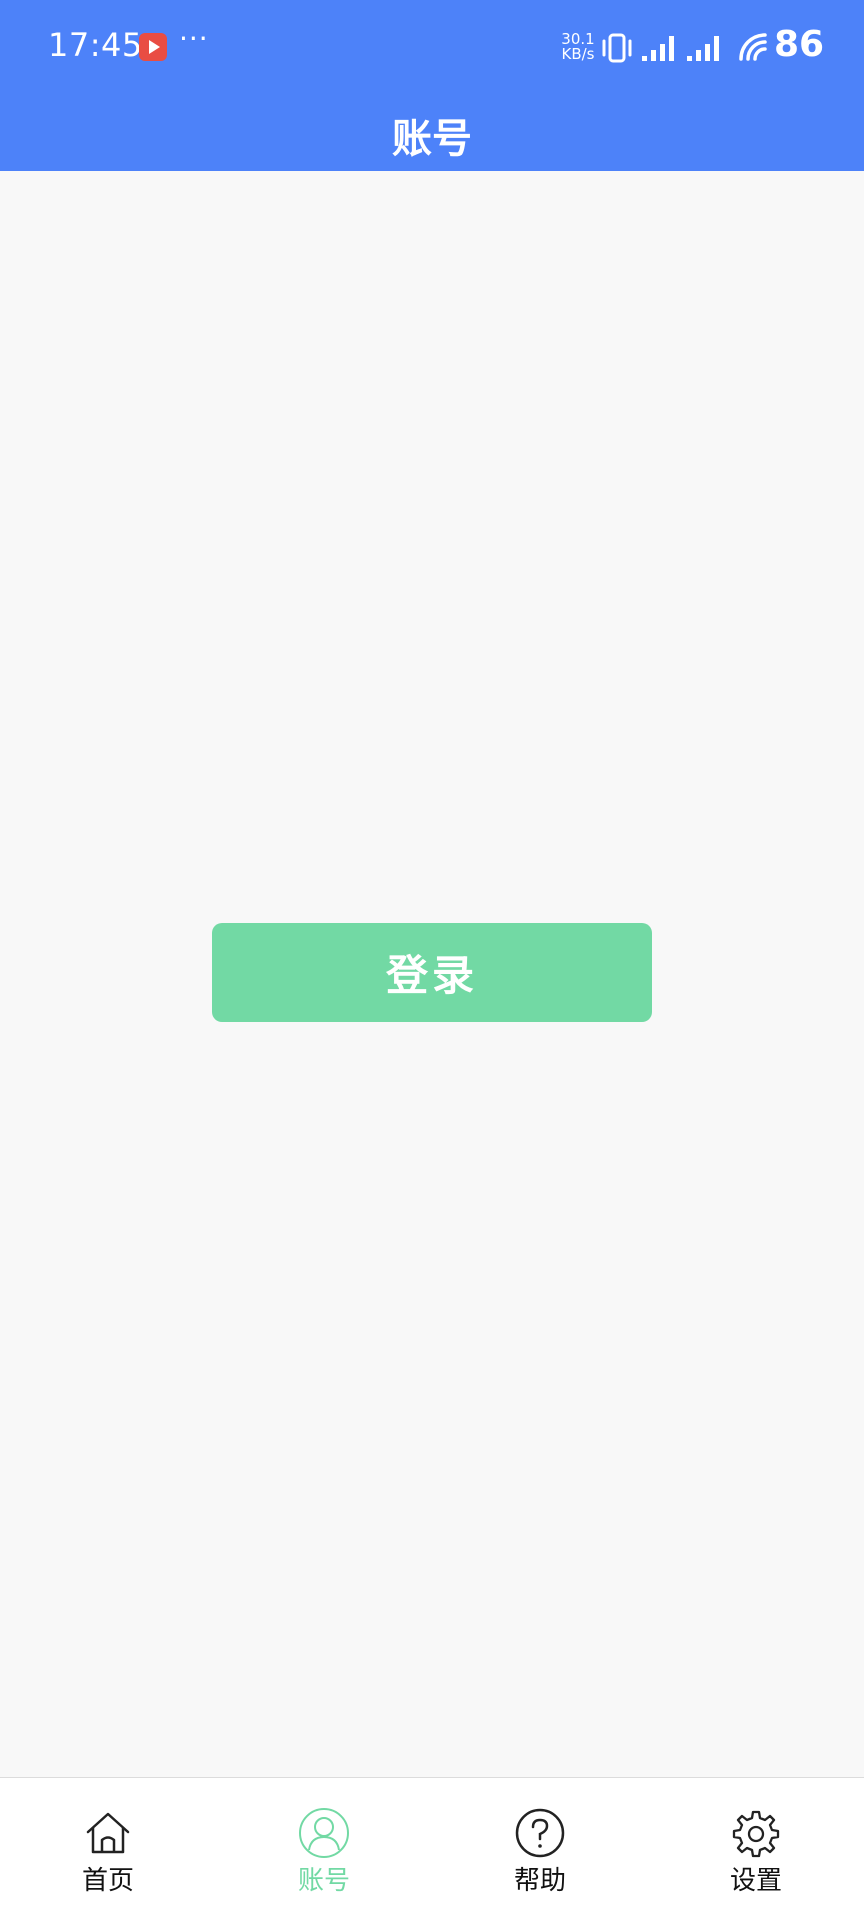 Image resolution: width=864 pixels, height=1921 pixels. I want to click on status-bar: 17:45 ··· 30.1 KB/s 86, so click(432, 48).